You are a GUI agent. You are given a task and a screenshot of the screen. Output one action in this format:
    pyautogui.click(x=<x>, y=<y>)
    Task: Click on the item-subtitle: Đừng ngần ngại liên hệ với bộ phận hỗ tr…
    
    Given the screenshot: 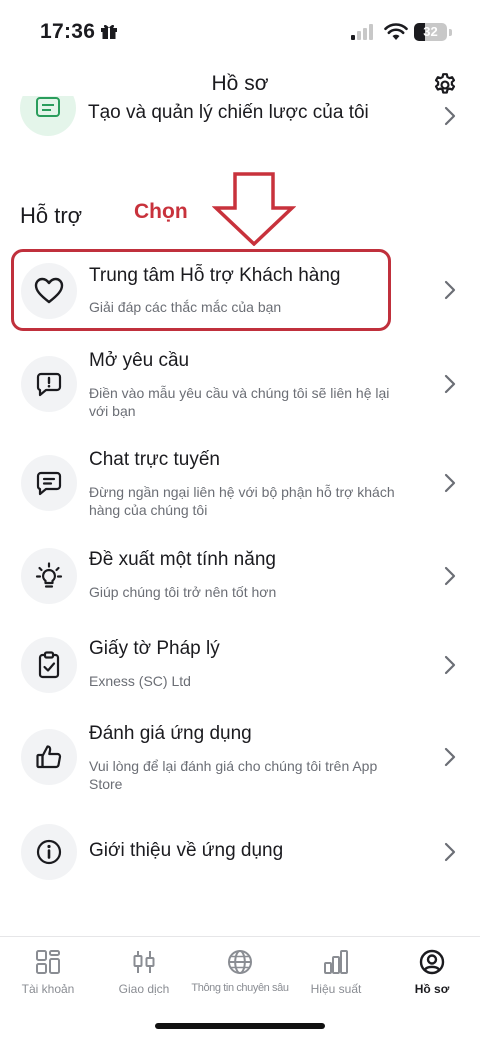 What is the action you would take?
    pyautogui.click(x=242, y=501)
    